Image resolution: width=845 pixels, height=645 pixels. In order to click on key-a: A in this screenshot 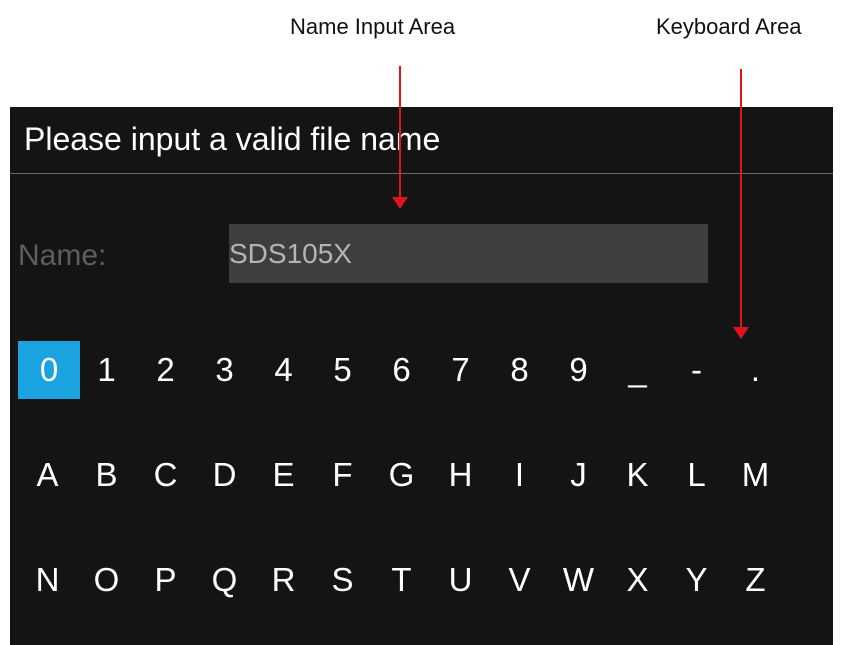, I will do `click(47, 475)`.